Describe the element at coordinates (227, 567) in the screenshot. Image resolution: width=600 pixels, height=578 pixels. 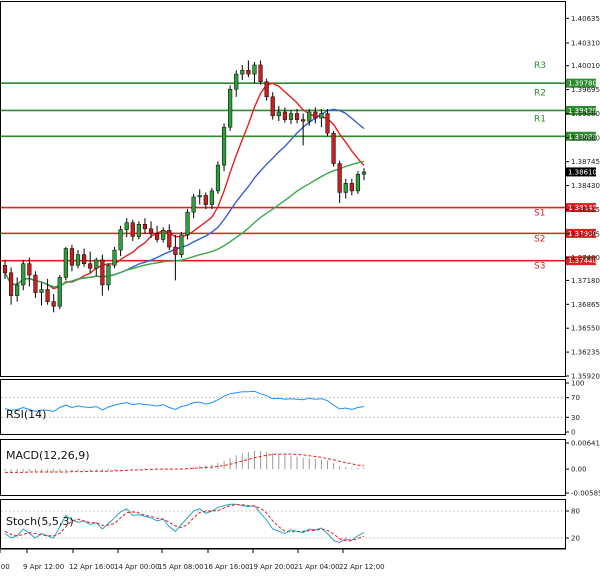
I see `time-tick-label: 16 Apr 16:00` at that location.